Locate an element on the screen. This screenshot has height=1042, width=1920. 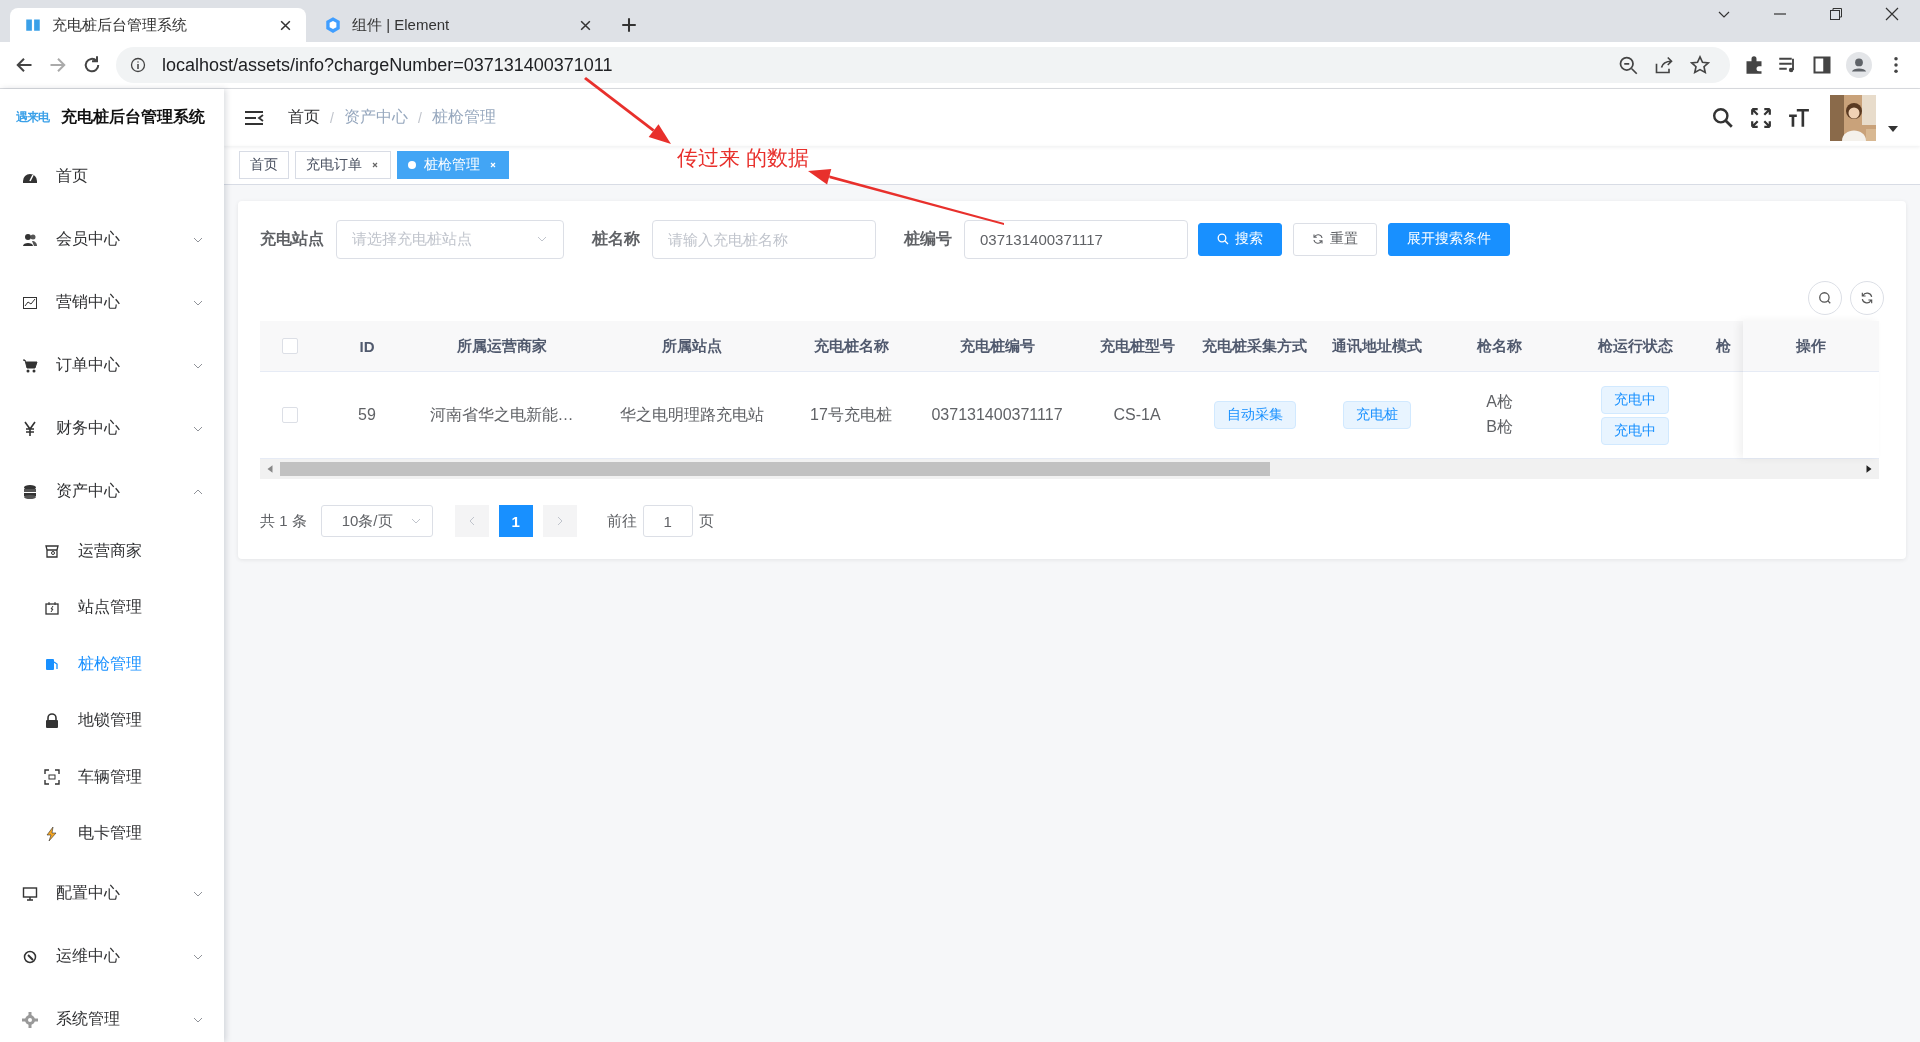
browser-tab: 充电桩后台管理系统 is located at coordinates (158, 25).